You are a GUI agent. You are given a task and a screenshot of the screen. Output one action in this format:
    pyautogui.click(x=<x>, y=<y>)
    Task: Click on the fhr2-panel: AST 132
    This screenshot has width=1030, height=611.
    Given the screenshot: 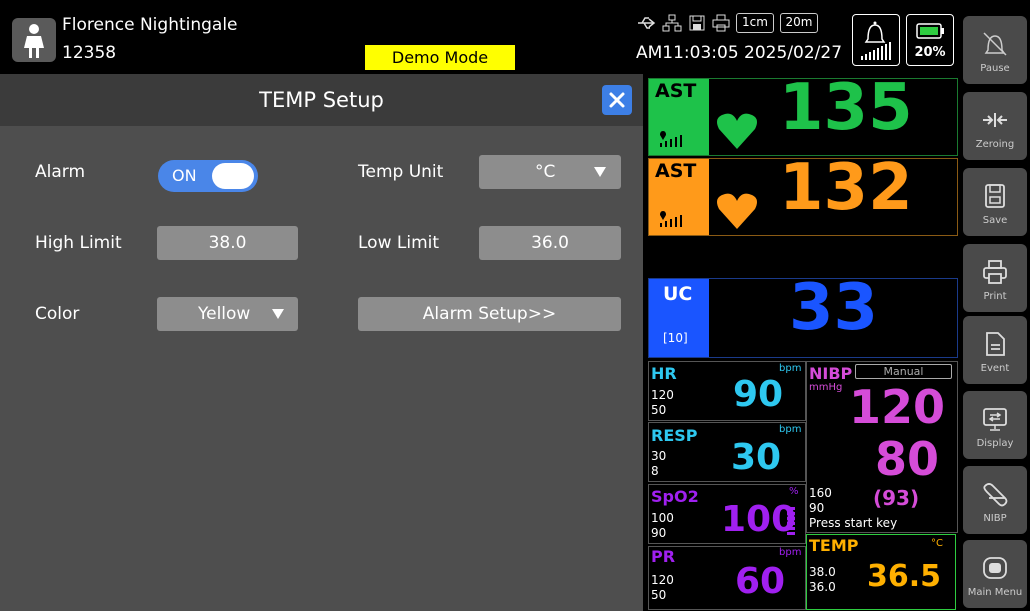 What is the action you would take?
    pyautogui.click(x=803, y=193)
    